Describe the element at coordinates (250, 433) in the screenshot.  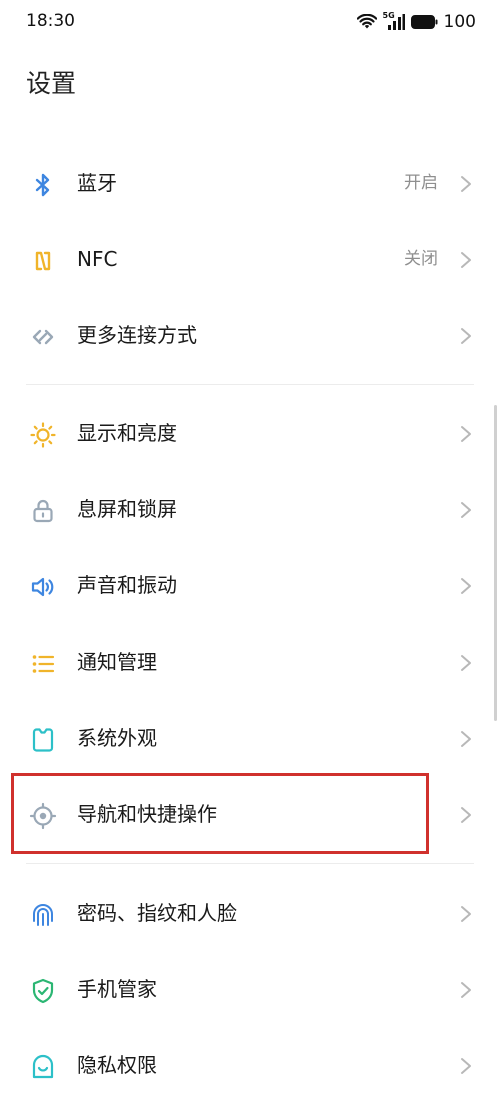
I see `setting-row-display: 显示和亮度` at that location.